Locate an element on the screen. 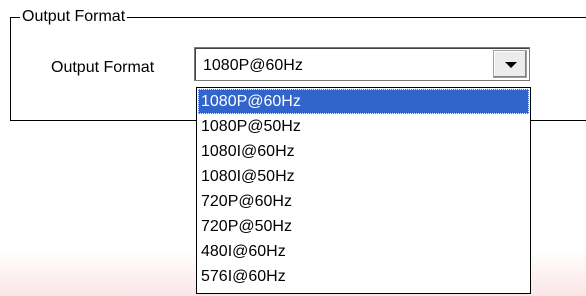  option-576i-60hz: 576I@60Hz is located at coordinates (363, 276).